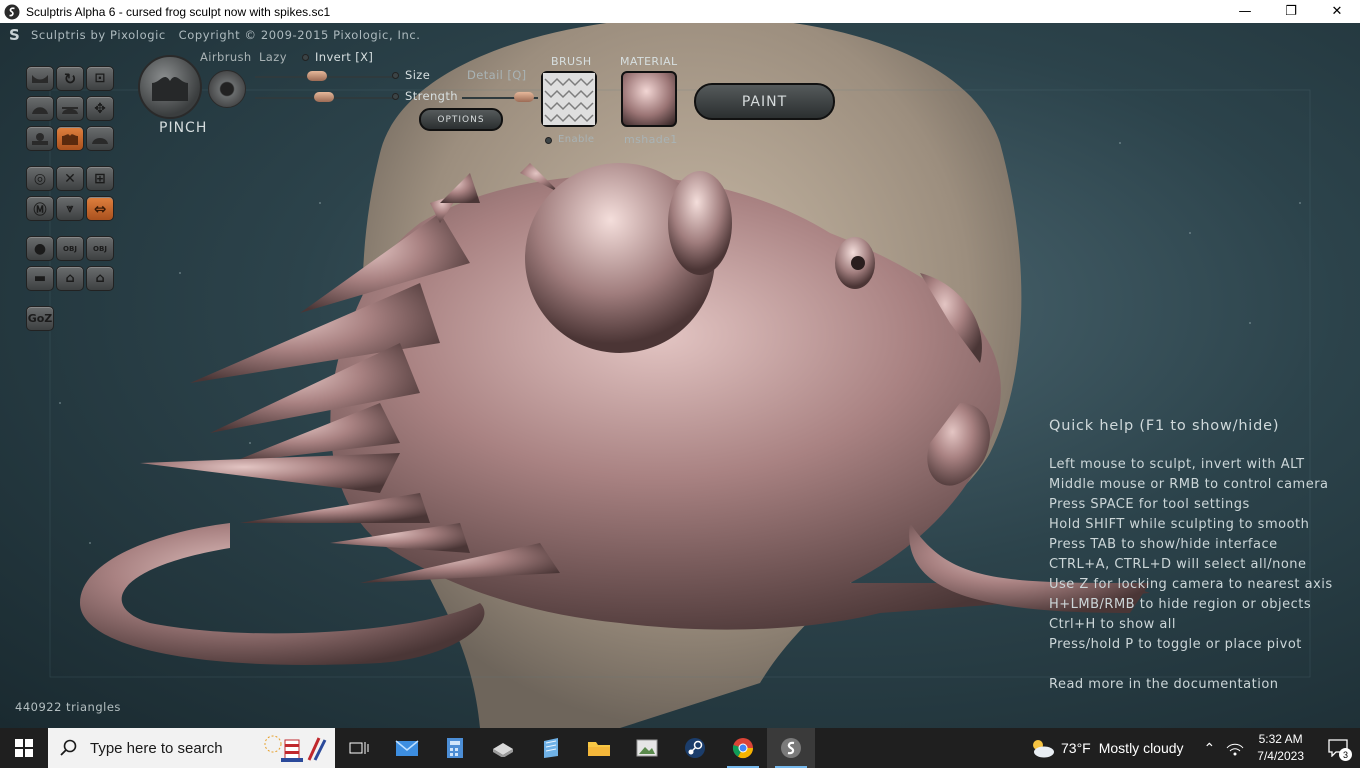 The height and width of the screenshot is (768, 1360). What do you see at coordinates (1164, 426) in the screenshot?
I see `quick-help-title: Quick help (F1 to show/hide)` at bounding box center [1164, 426].